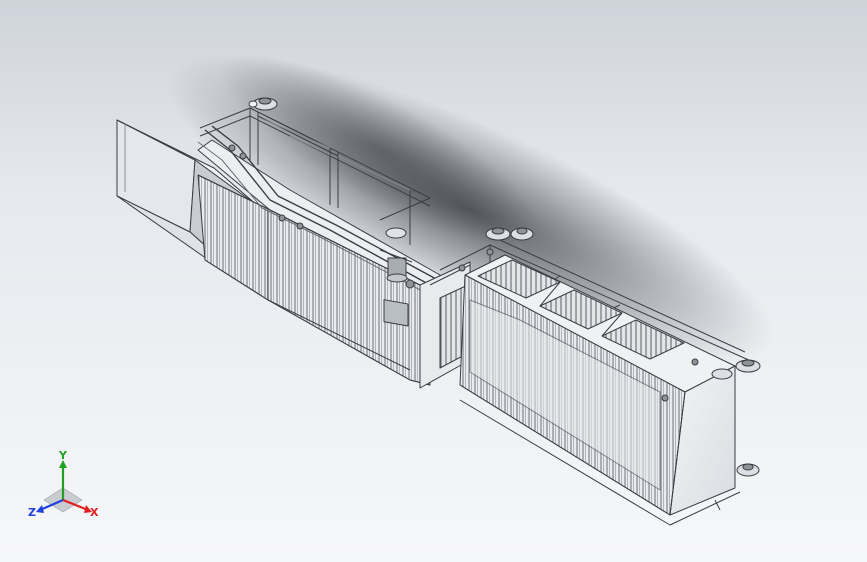 The image size is (867, 562). What do you see at coordinates (63, 455) in the screenshot?
I see `y-axis-label: Y` at bounding box center [63, 455].